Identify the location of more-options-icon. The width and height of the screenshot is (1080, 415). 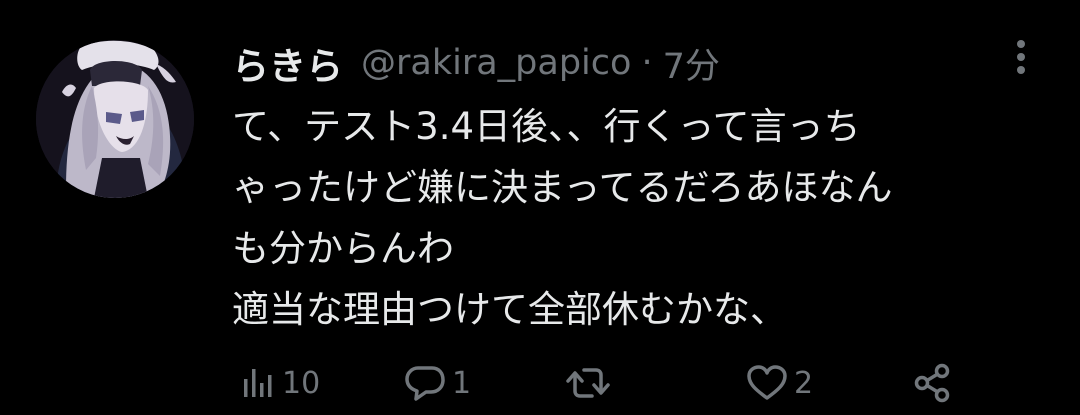
(1021, 58).